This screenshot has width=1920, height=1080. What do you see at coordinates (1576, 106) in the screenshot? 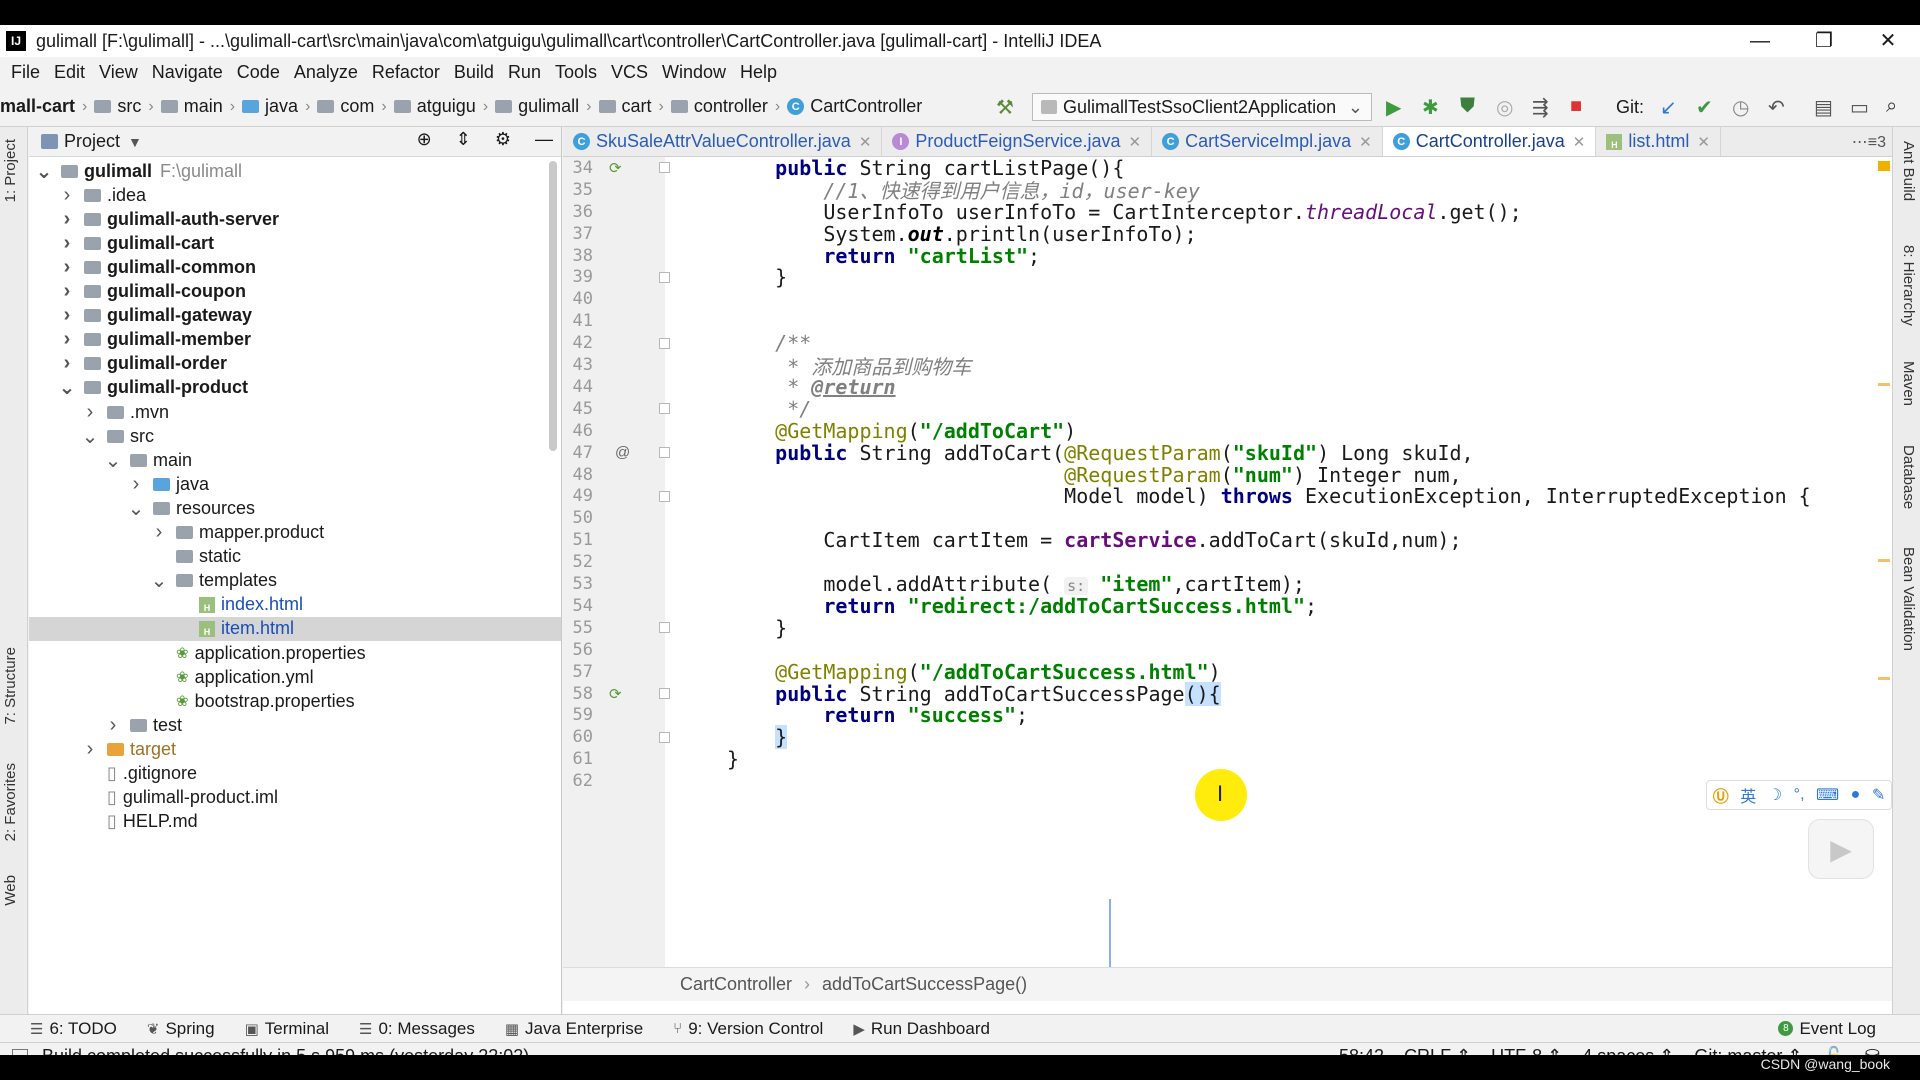
I see `stop-icon: ■` at bounding box center [1576, 106].